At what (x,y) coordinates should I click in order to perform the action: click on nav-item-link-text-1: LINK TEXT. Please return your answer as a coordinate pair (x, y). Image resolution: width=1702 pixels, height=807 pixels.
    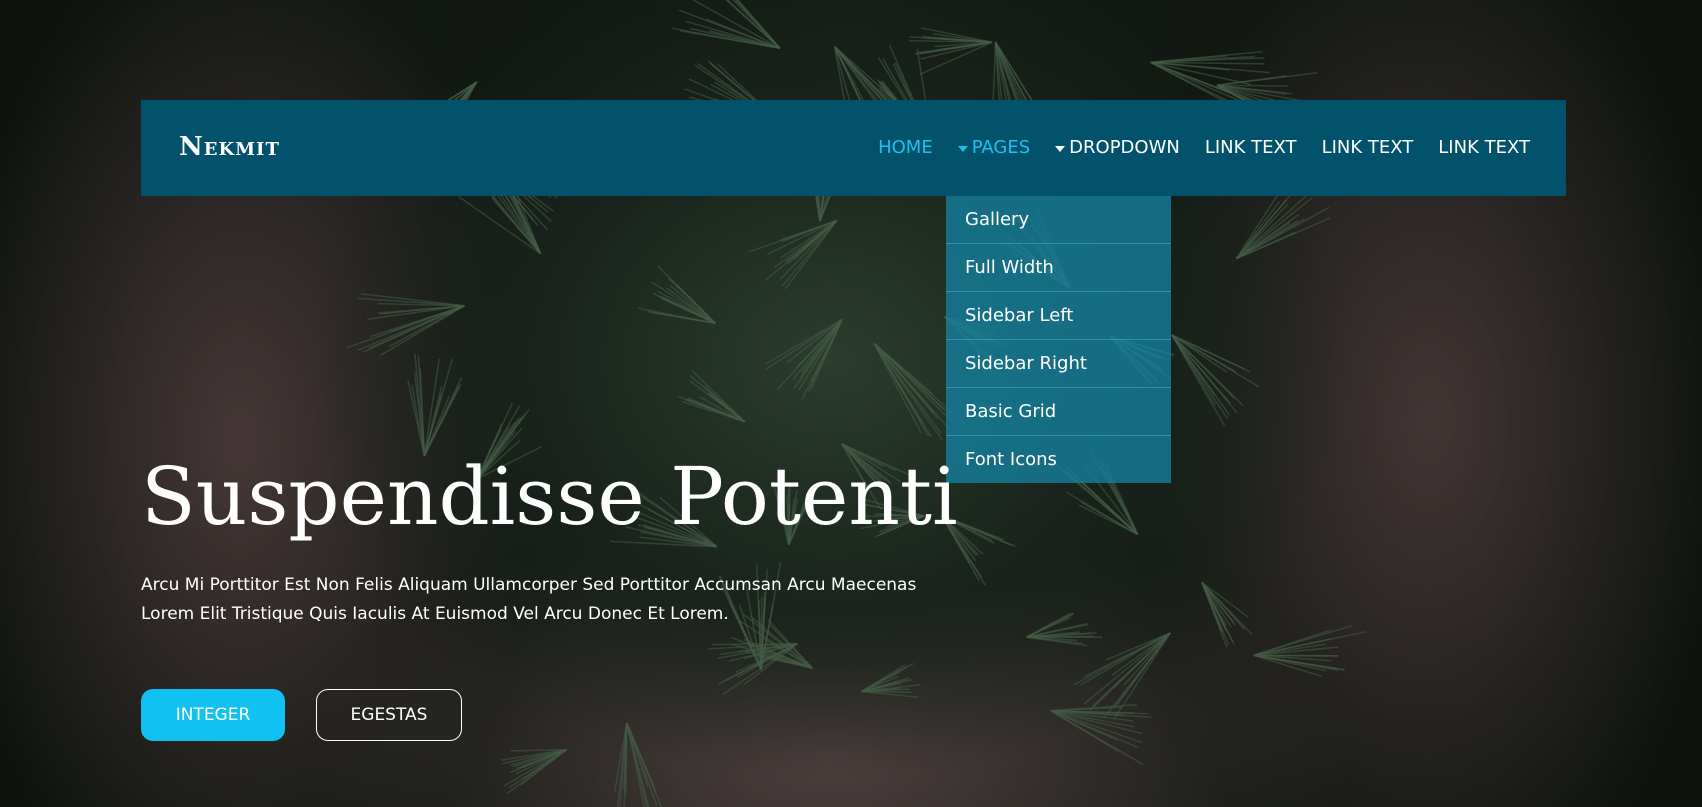
    Looking at the image, I should click on (1251, 148).